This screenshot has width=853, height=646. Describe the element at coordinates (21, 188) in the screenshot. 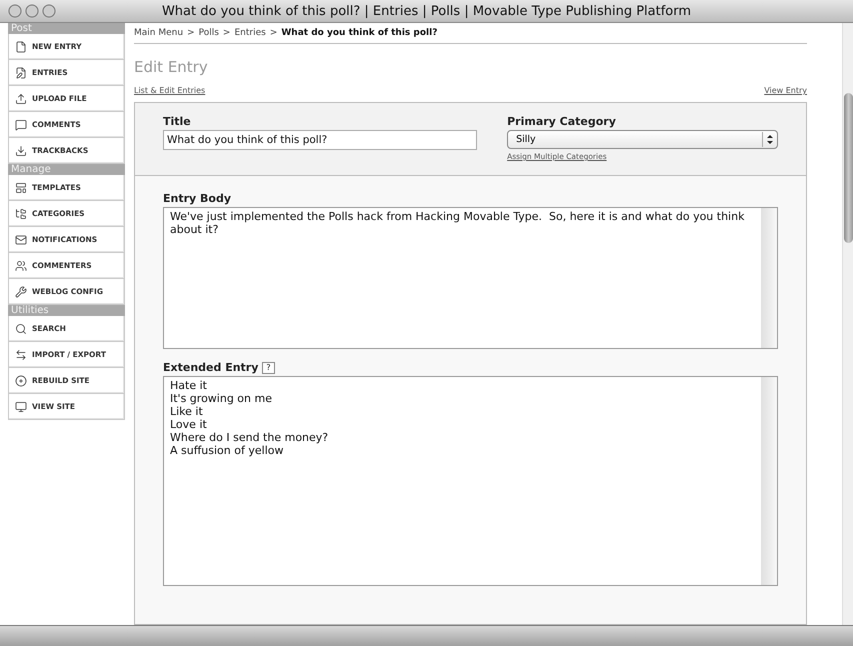

I see `template-icon` at that location.